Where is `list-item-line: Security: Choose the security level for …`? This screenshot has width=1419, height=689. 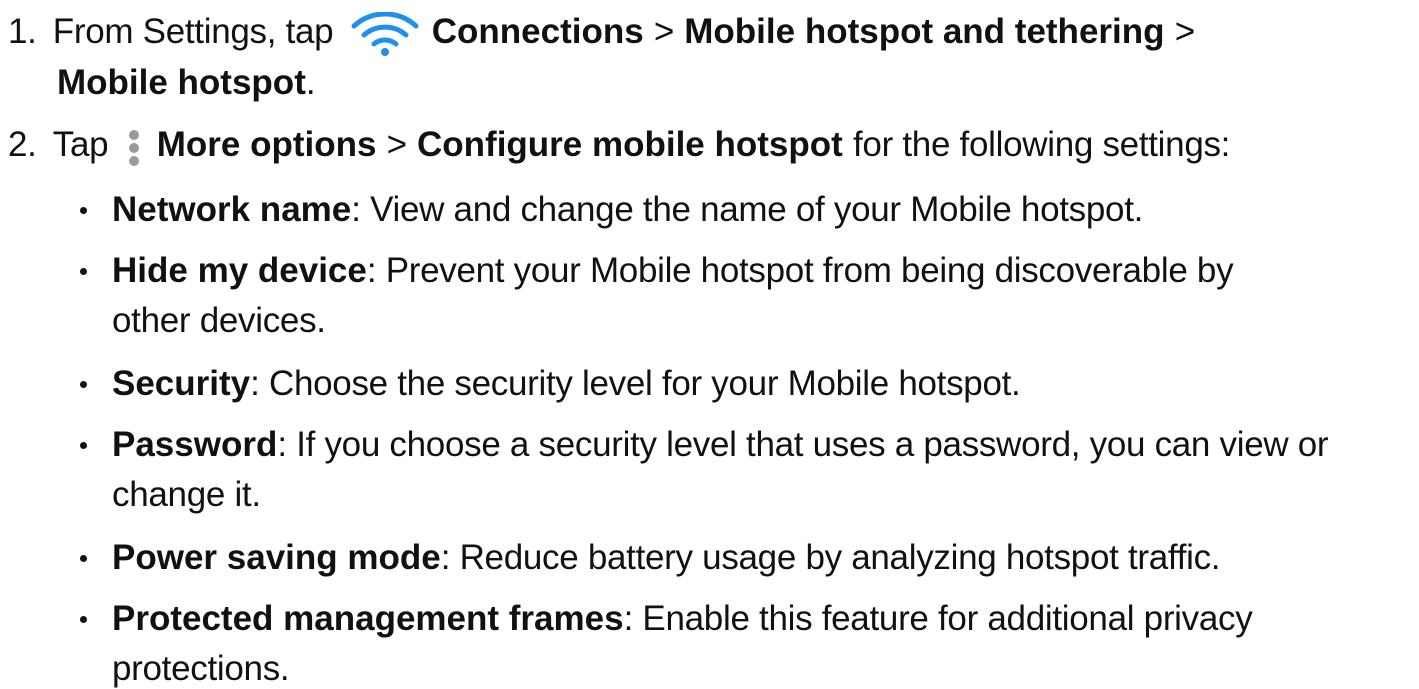 list-item-line: Security: Choose the security level for … is located at coordinates (566, 384).